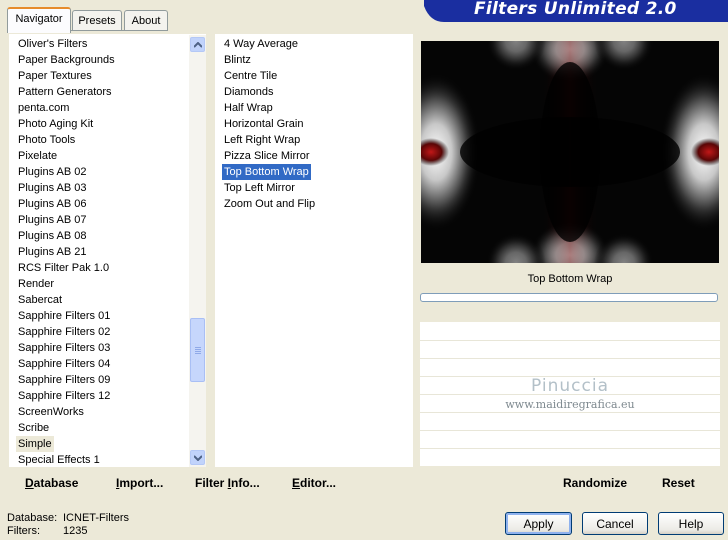  I want to click on category-list-item: Special Effects 1, so click(59, 460).